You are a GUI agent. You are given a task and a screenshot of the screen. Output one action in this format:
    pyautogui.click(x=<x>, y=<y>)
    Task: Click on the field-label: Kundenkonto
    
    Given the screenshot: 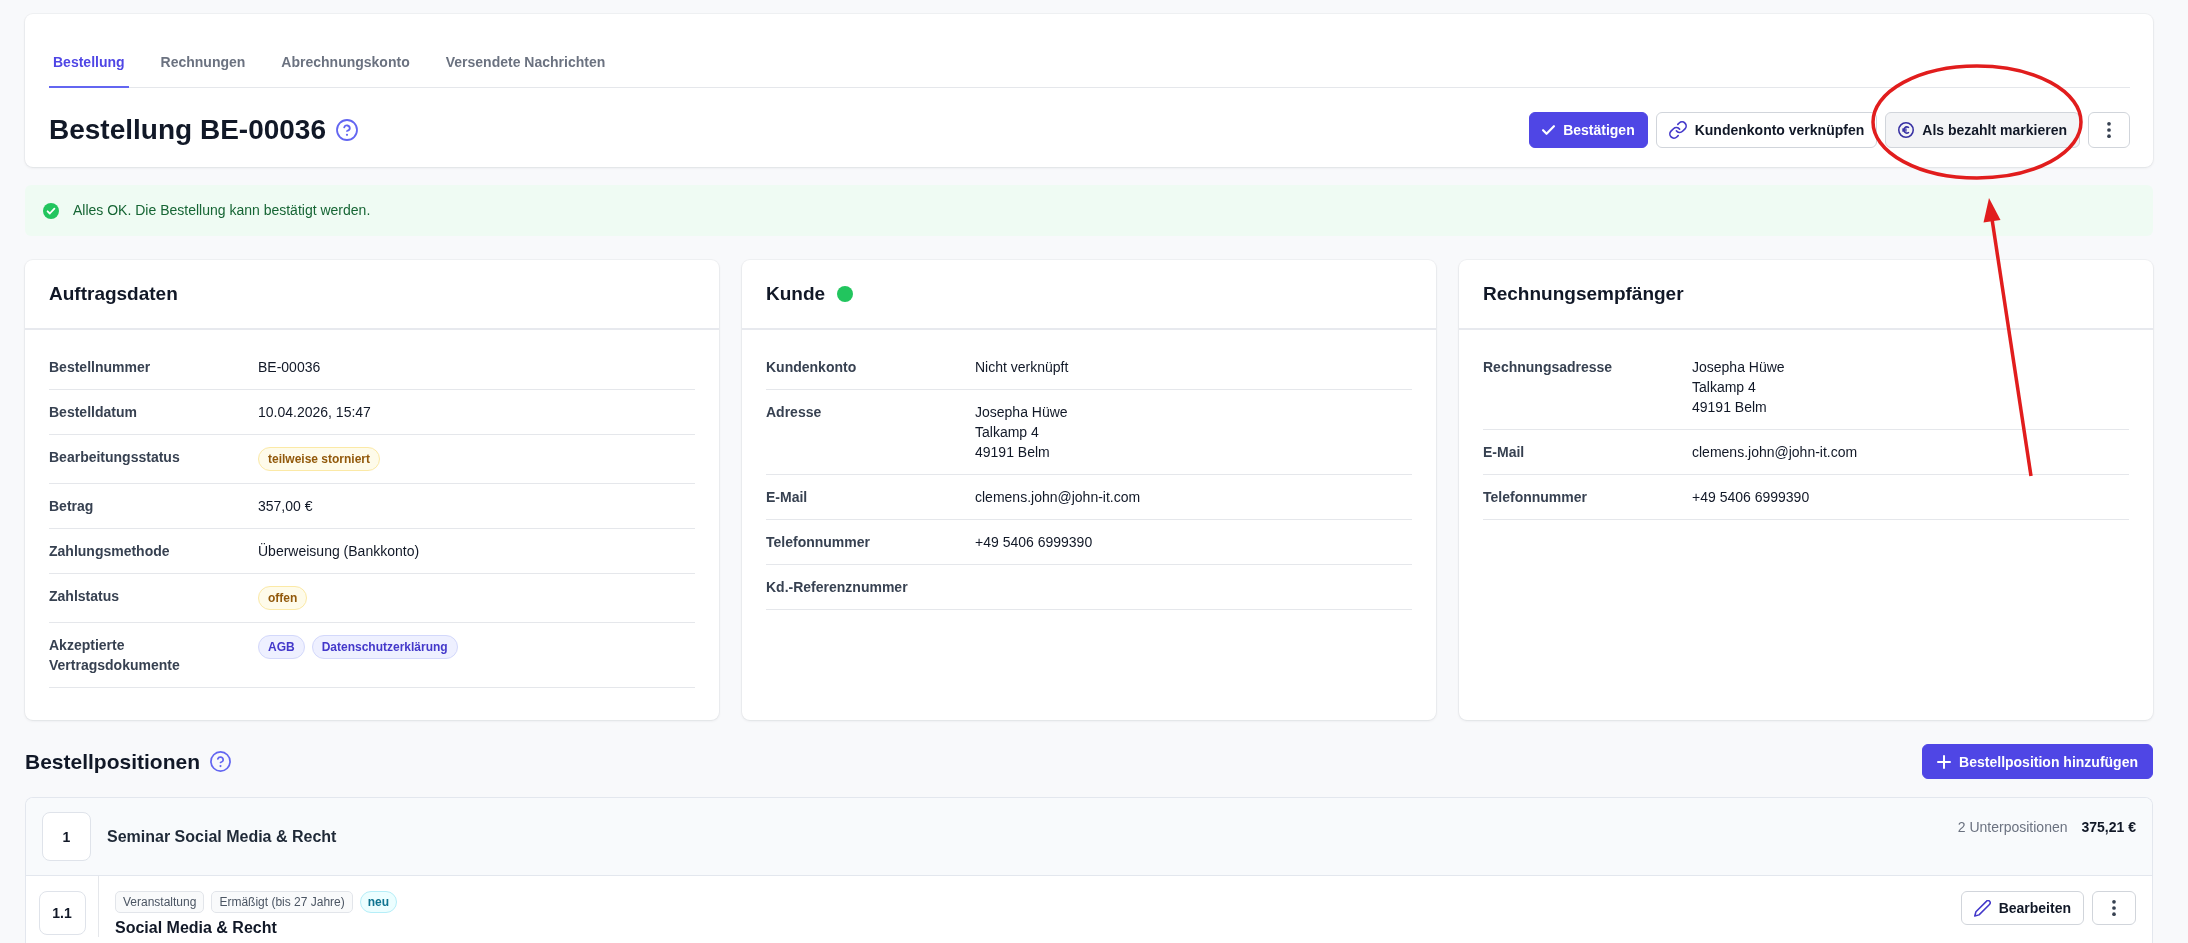 What is the action you would take?
    pyautogui.click(x=812, y=367)
    